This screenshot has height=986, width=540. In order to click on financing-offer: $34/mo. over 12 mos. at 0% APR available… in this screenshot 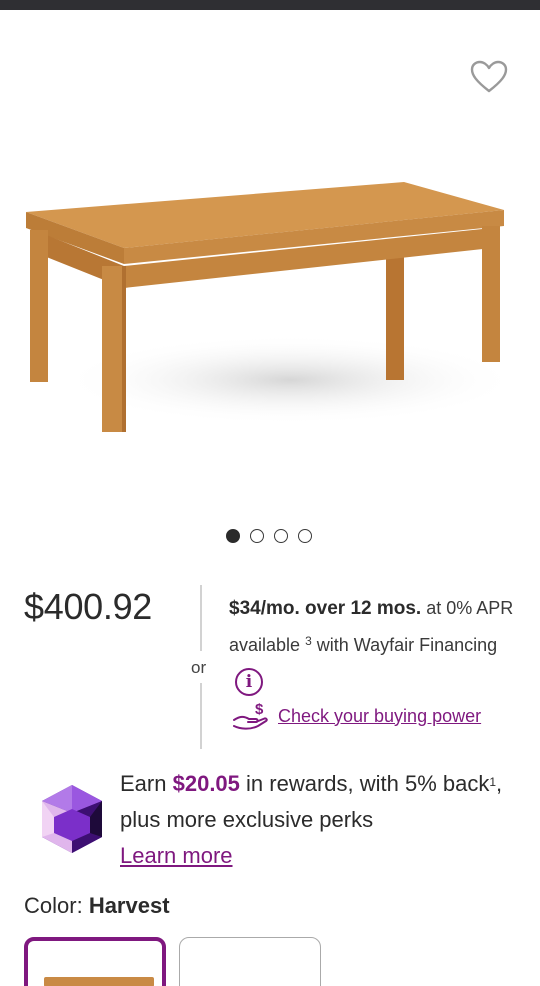, I will do `click(379, 644)`.